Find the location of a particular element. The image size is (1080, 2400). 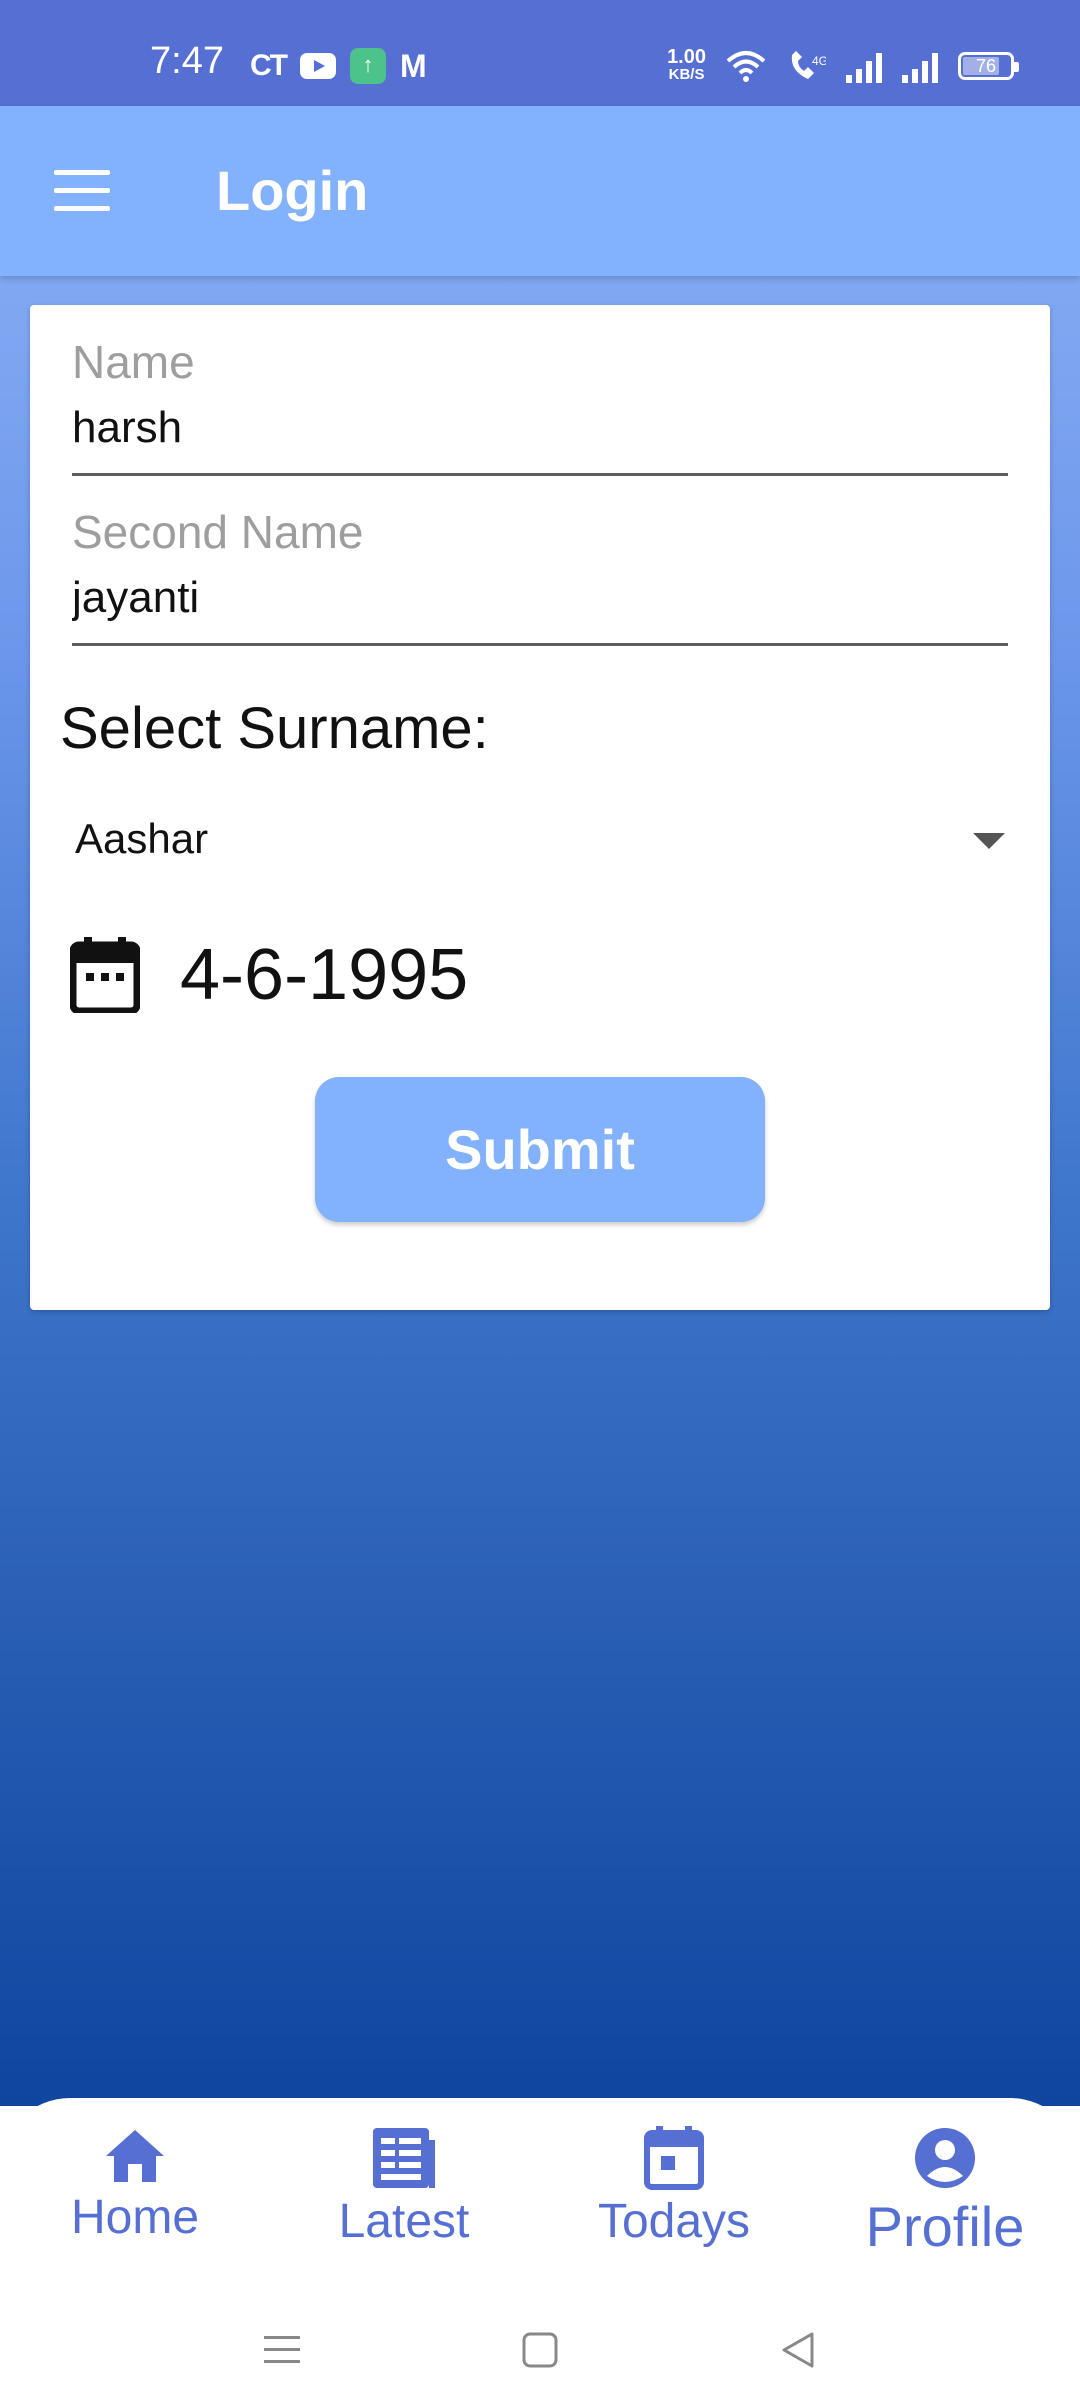

battery-icon: 76 is located at coordinates (988, 66).